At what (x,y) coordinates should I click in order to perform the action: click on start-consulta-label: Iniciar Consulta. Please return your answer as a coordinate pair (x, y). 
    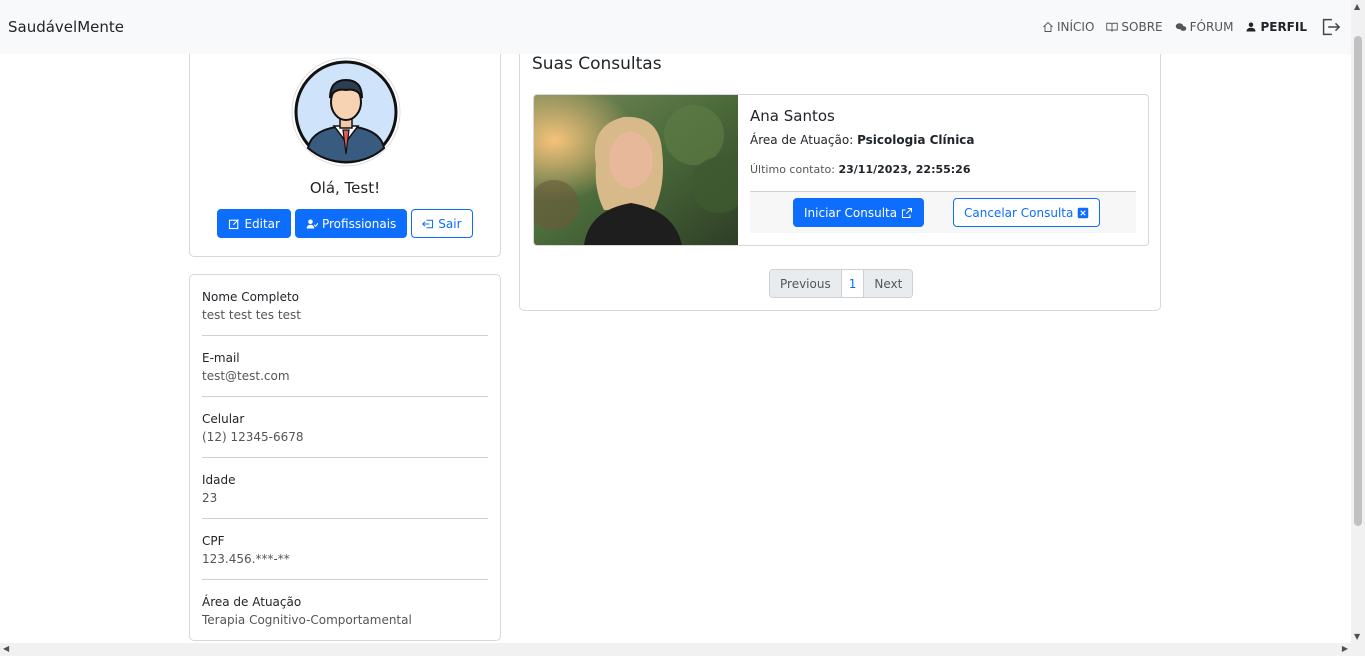
    Looking at the image, I should click on (851, 212).